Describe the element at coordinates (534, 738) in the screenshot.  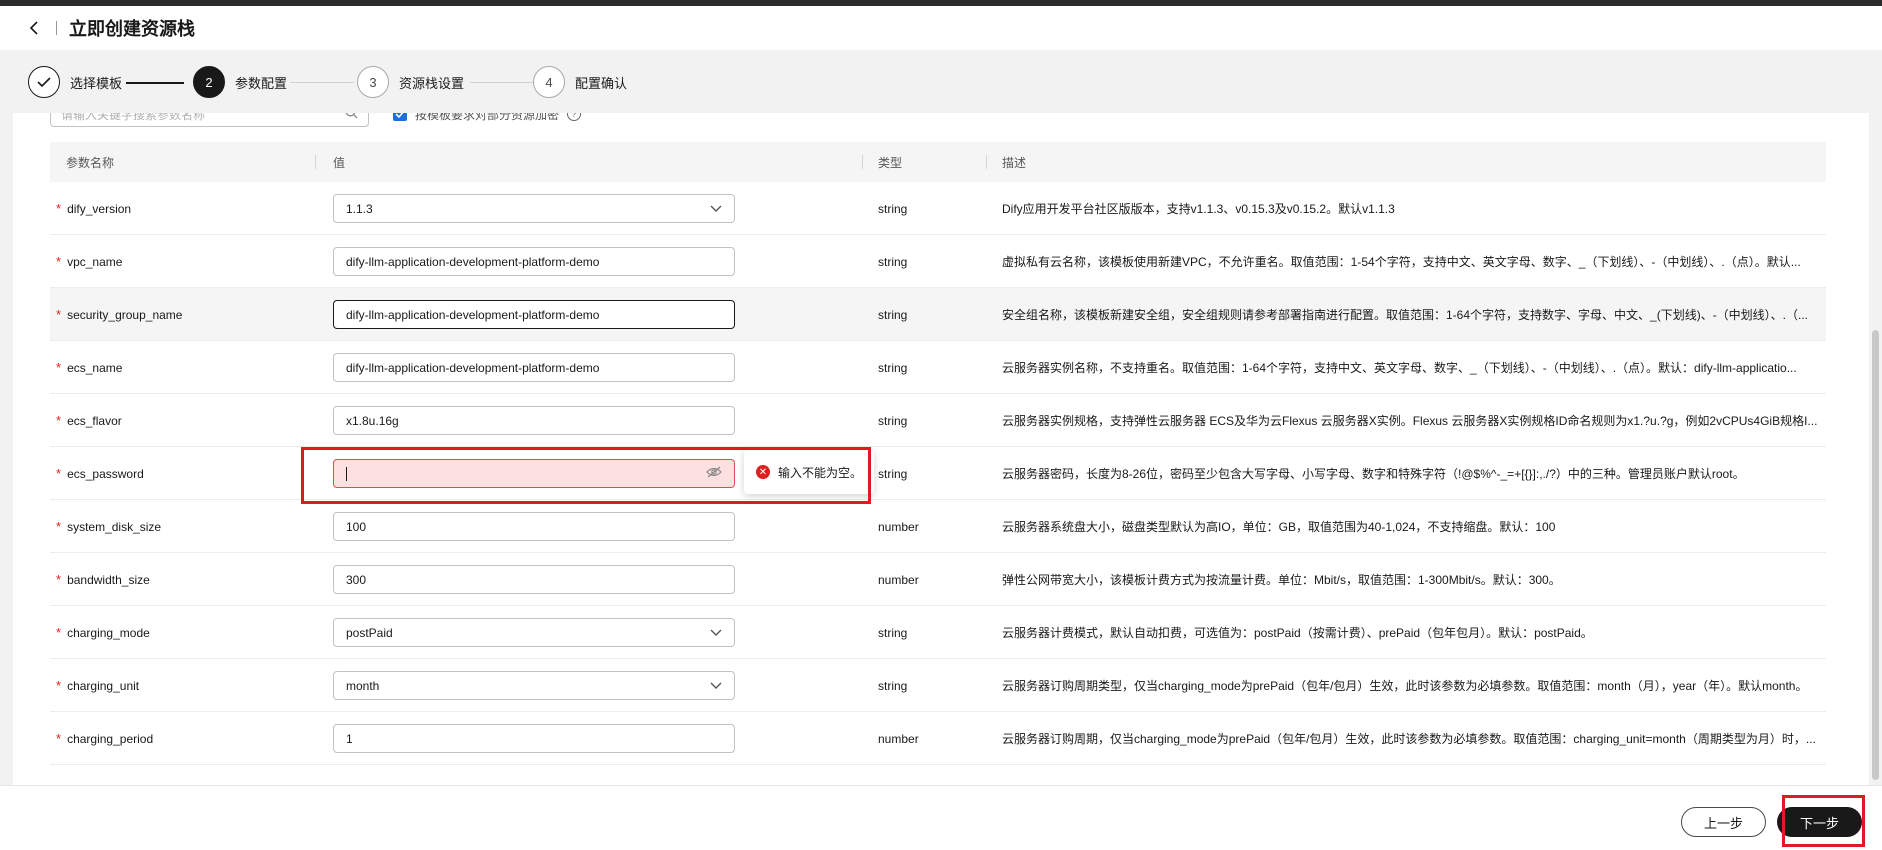
I see `param-input: 1` at that location.